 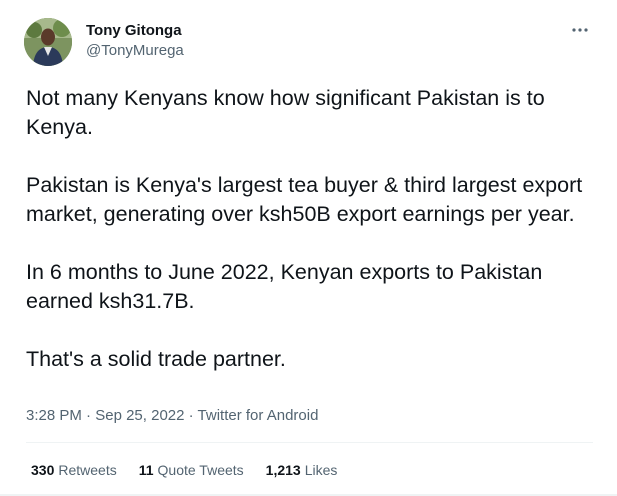 I want to click on tweet-time: 3:28 PM, so click(x=54, y=415).